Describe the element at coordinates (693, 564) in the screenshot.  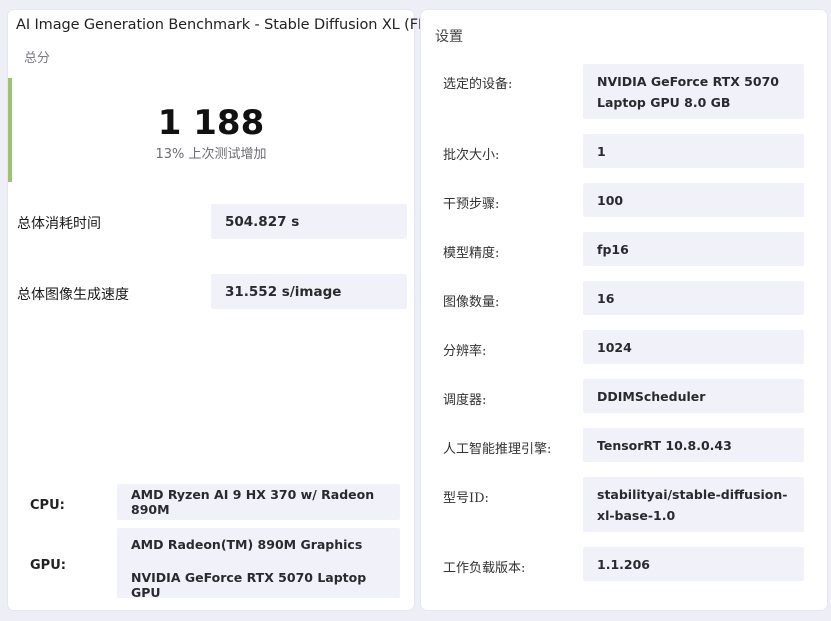
I see `setting-value-workload-version: 1.1.206` at that location.